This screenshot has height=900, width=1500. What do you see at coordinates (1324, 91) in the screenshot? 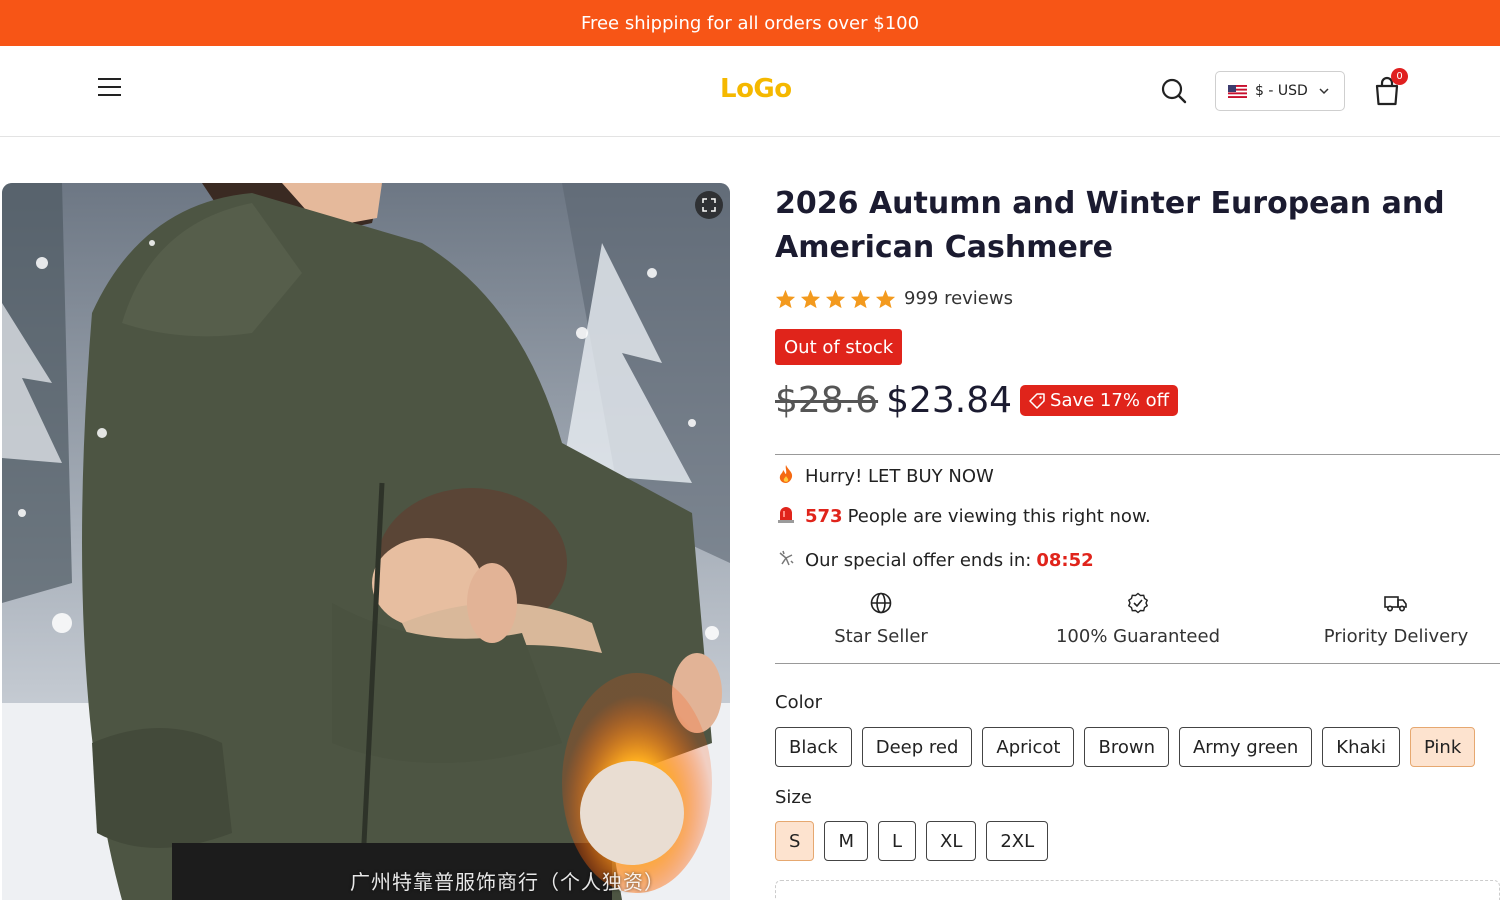
I see `chevron-down-icon` at bounding box center [1324, 91].